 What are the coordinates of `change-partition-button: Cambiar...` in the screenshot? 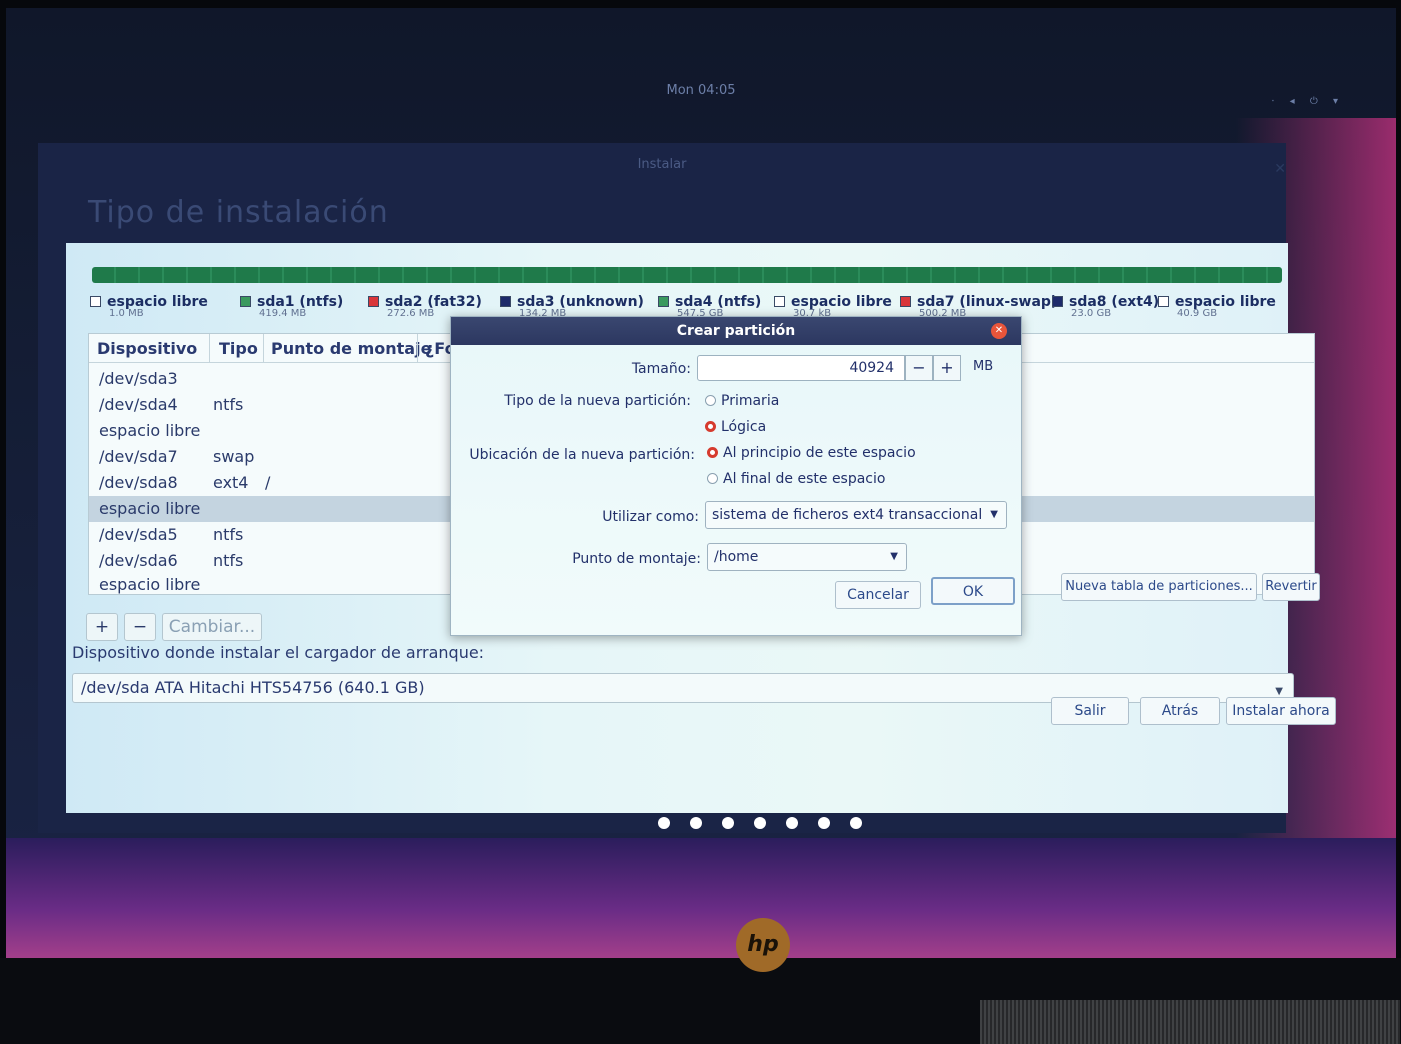 It's located at (212, 627).